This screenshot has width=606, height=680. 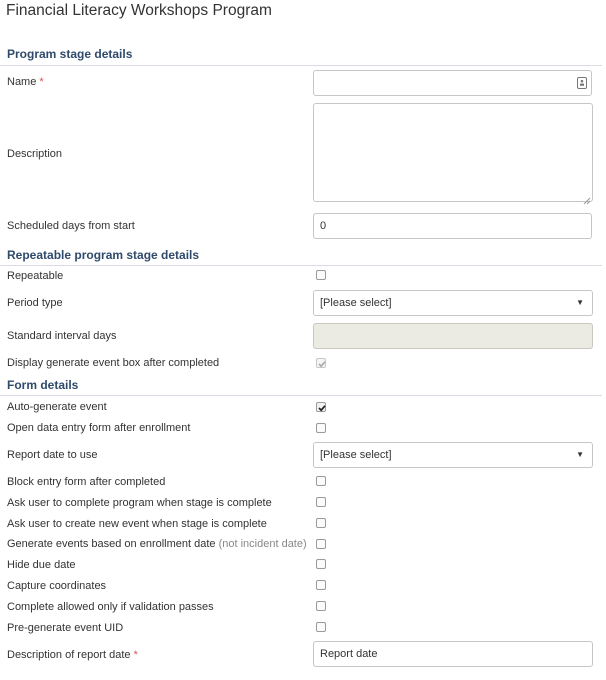 What do you see at coordinates (72, 655) in the screenshot?
I see `report-date-desc-label: Description of report date *` at bounding box center [72, 655].